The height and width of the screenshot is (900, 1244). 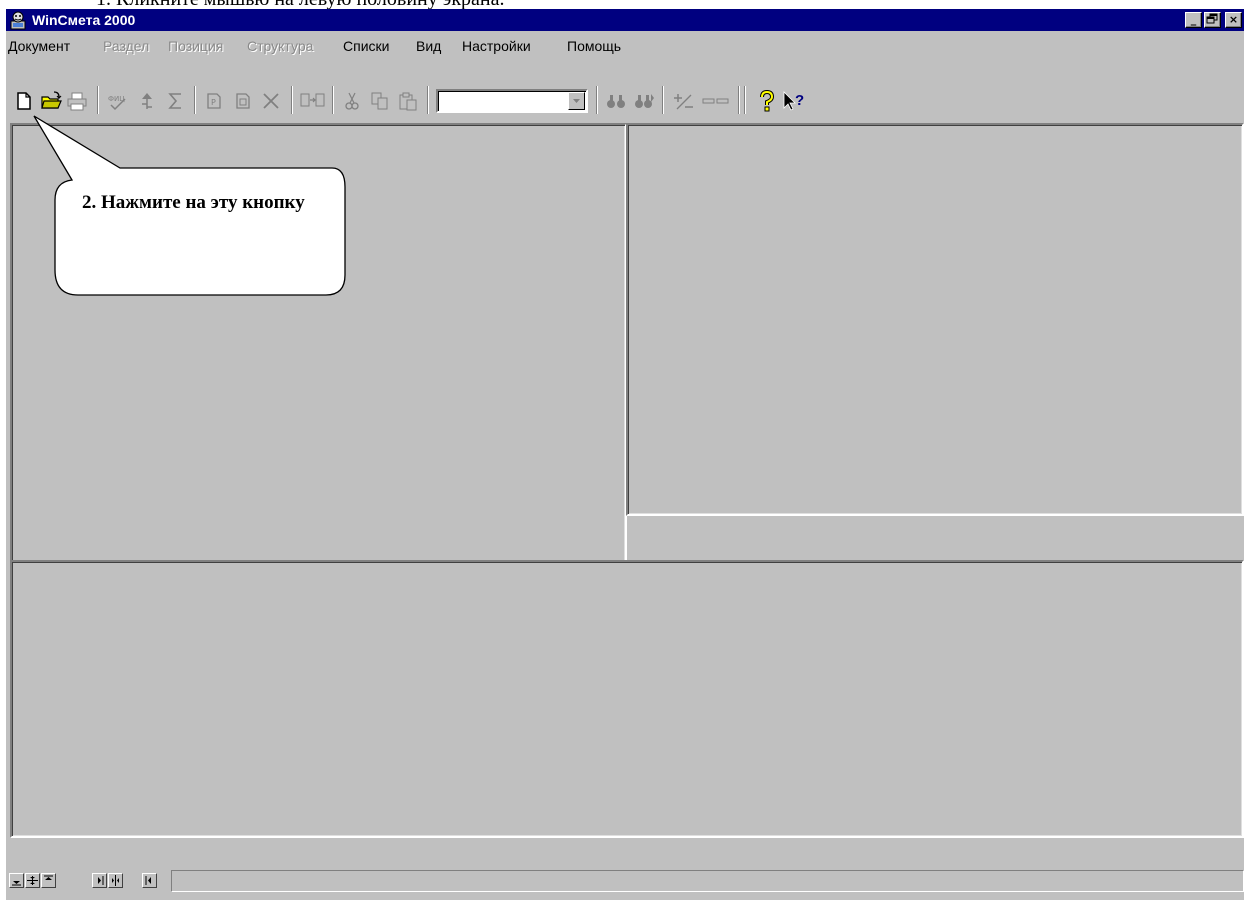 What do you see at coordinates (625, 20) in the screenshot?
I see `title-bar: WinСмета 2000 _ ×` at bounding box center [625, 20].